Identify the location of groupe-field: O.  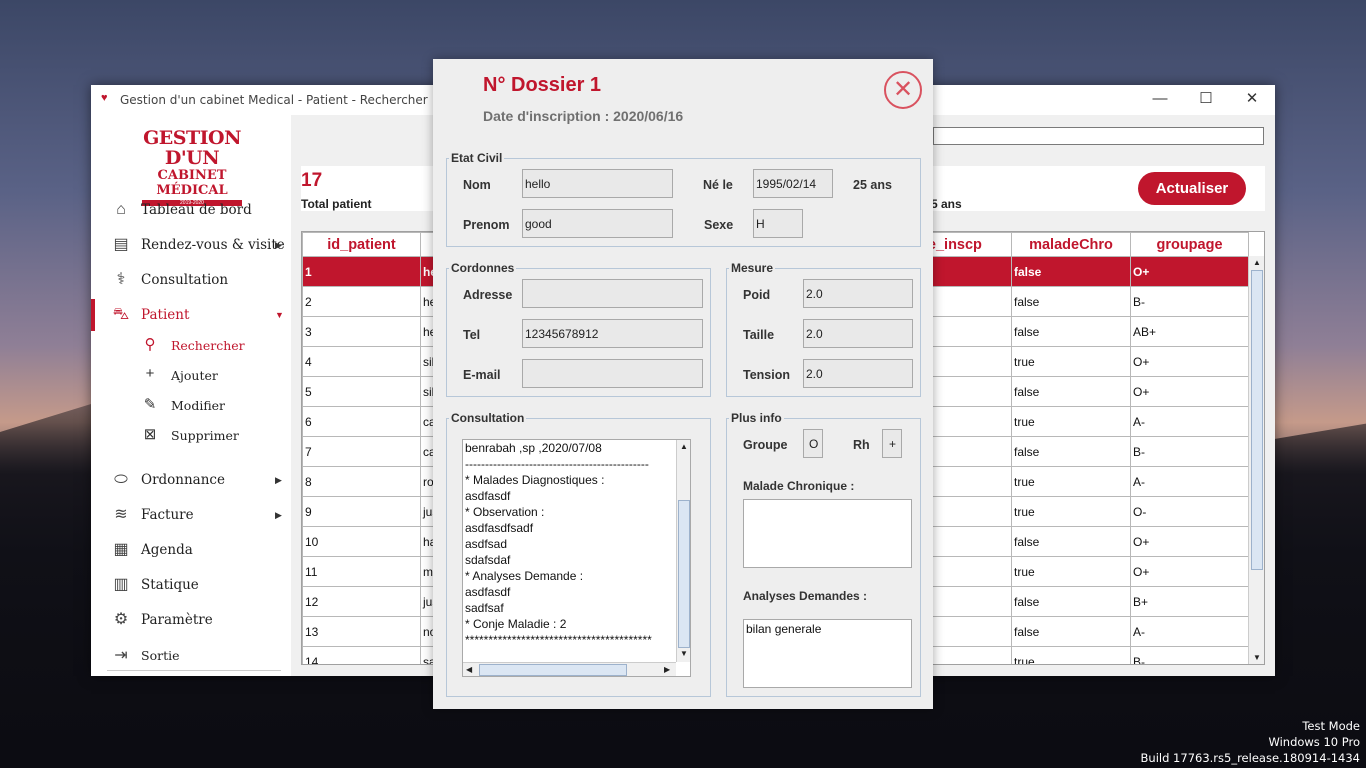
(813, 443).